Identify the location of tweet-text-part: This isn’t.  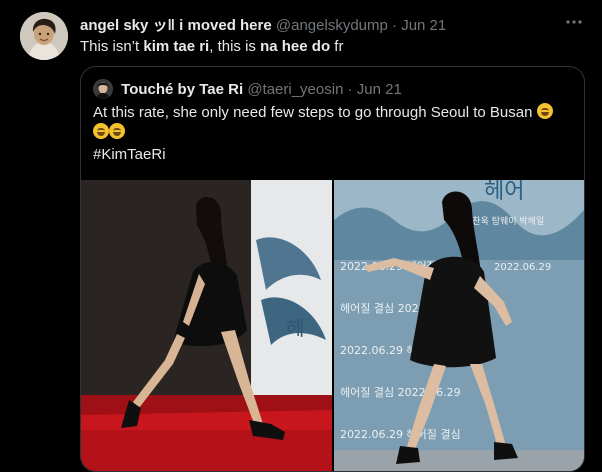
(112, 46).